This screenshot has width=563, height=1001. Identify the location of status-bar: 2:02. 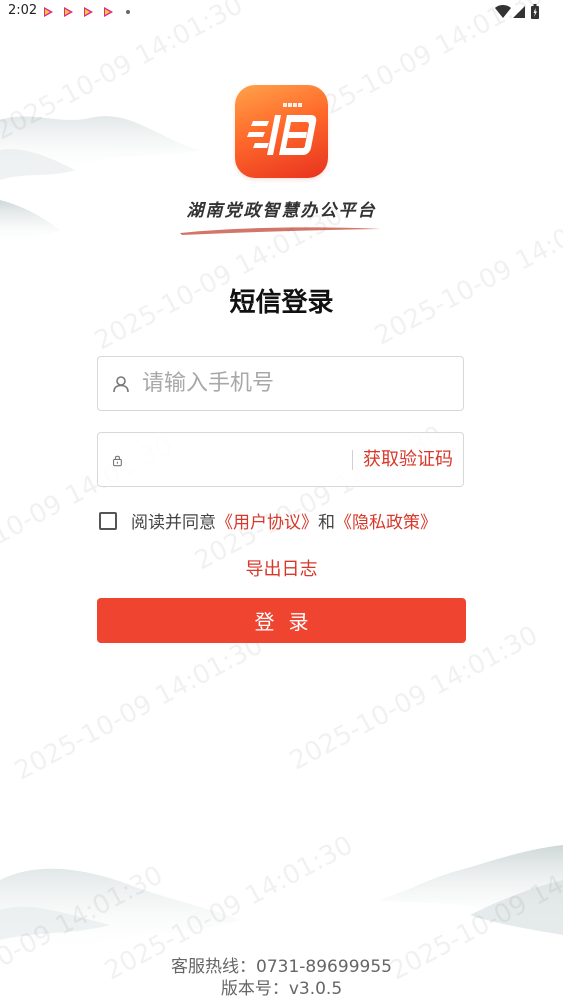
(281, 12).